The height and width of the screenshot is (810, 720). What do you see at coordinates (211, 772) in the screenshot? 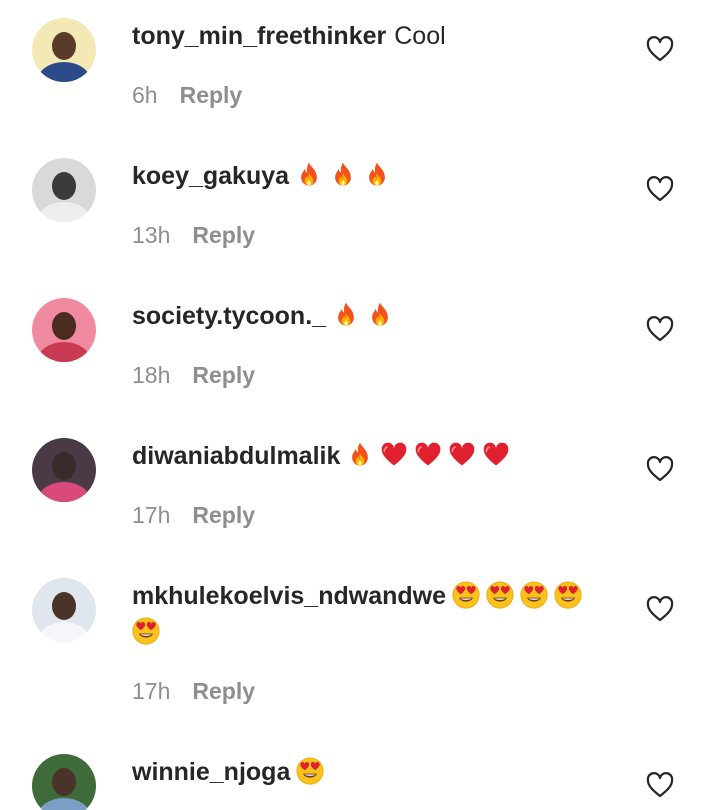
I see `comment-username: winnie_njoga` at bounding box center [211, 772].